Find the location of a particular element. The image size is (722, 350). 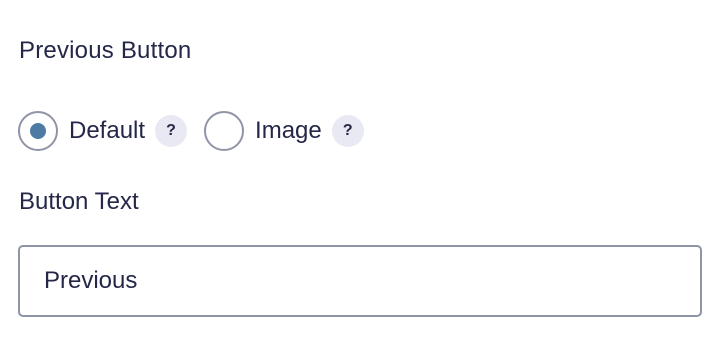

radio-selected-dot is located at coordinates (38, 131).